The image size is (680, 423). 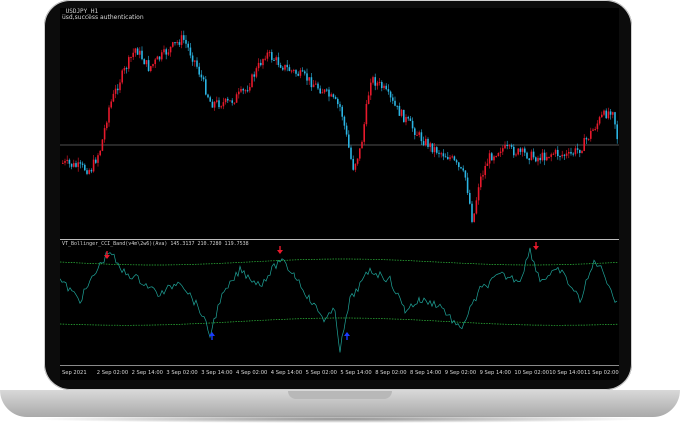 What do you see at coordinates (286, 373) in the screenshot?
I see `time-tick-label: 4 Sep 14:00` at bounding box center [286, 373].